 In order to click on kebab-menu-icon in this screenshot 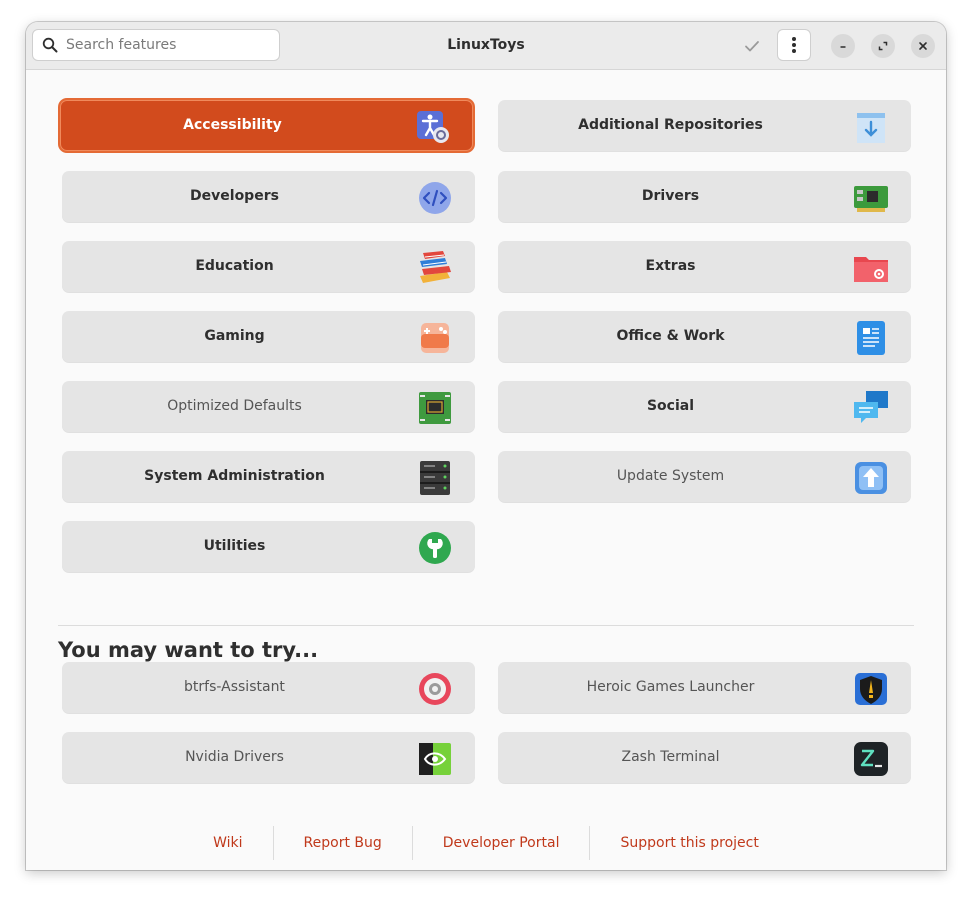, I will do `click(794, 45)`.